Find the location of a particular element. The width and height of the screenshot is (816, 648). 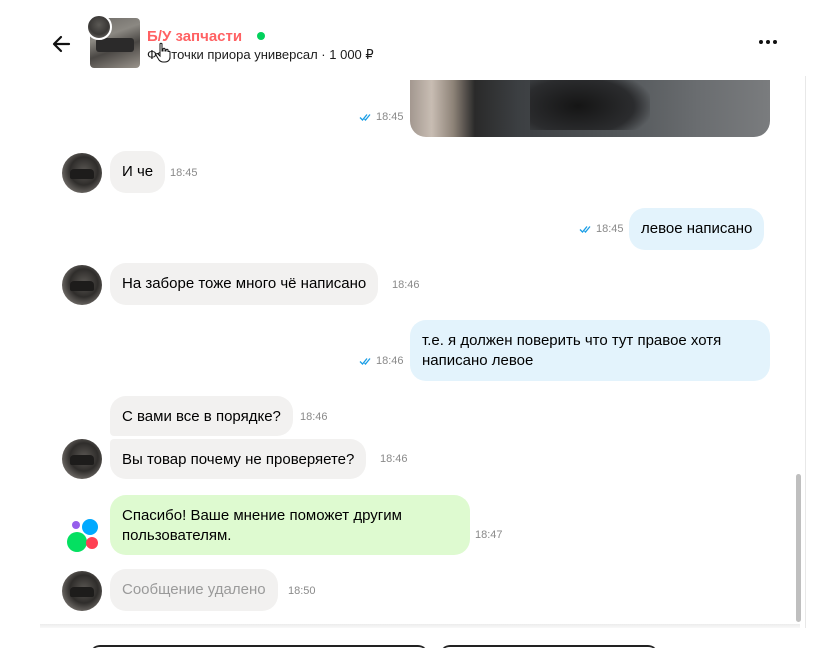

more-dots-icon is located at coordinates (768, 42).